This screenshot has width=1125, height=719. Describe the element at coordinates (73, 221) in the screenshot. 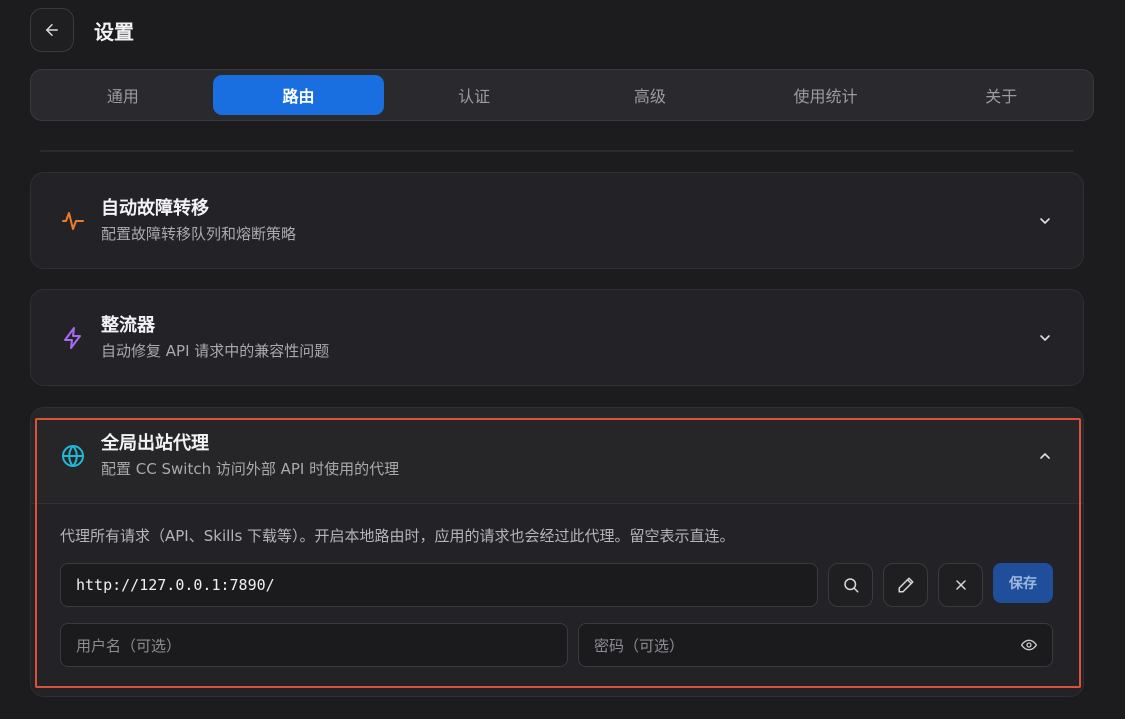

I see `activity-icon` at that location.